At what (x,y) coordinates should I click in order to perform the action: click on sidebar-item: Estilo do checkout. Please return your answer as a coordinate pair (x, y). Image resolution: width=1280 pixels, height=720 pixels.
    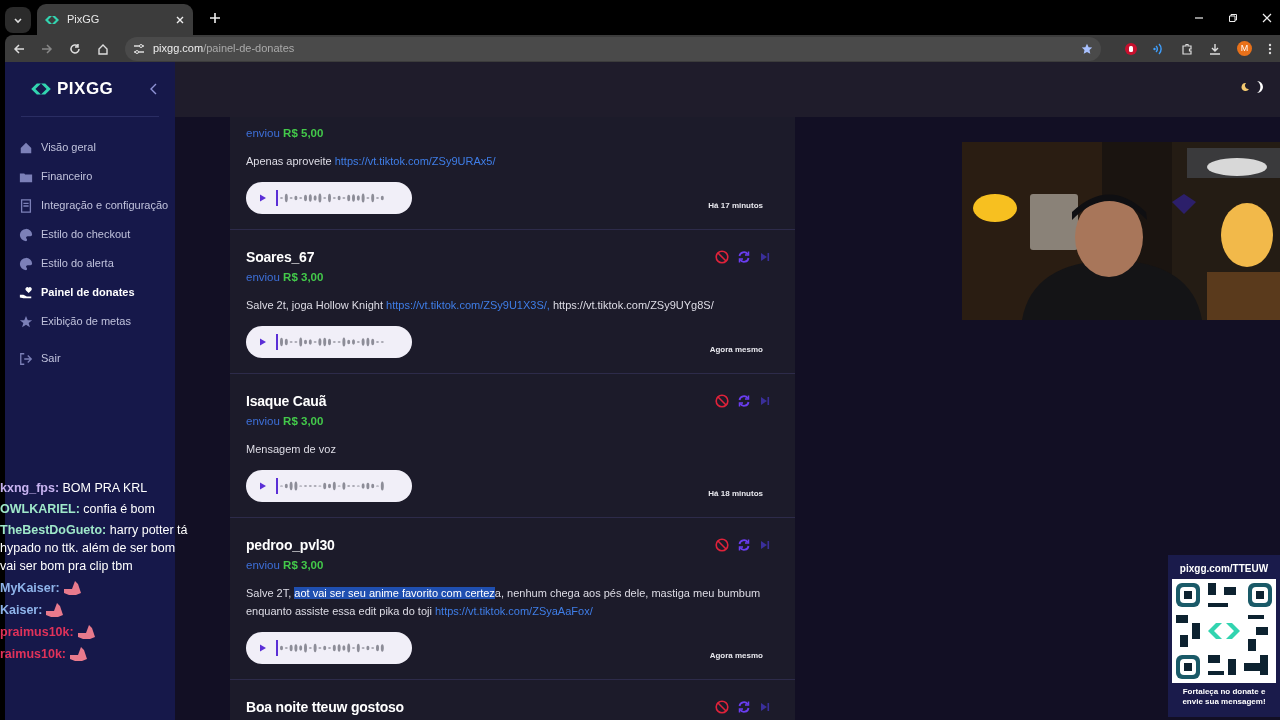
    Looking at the image, I should click on (90, 234).